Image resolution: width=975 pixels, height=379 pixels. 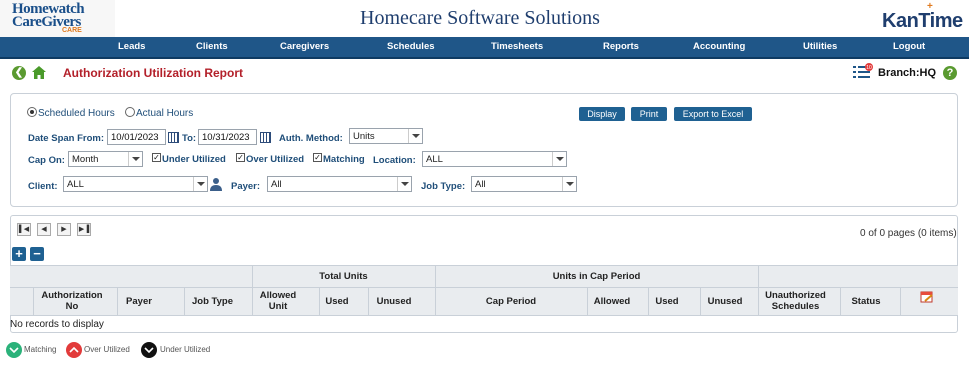 What do you see at coordinates (46, 160) in the screenshot?
I see `cap-on-label: Cap On:` at bounding box center [46, 160].